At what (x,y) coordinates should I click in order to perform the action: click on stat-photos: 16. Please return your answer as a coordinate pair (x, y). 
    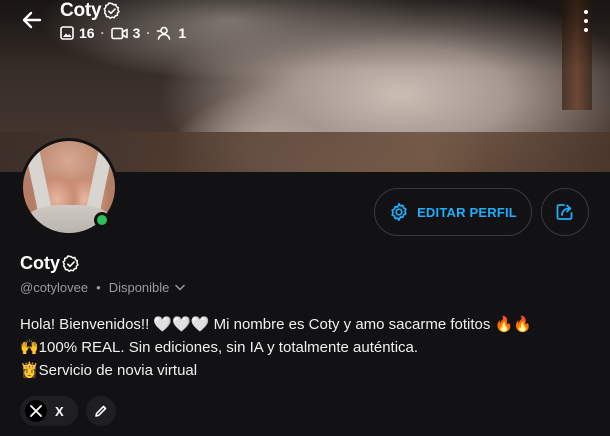
    Looking at the image, I should click on (77, 33).